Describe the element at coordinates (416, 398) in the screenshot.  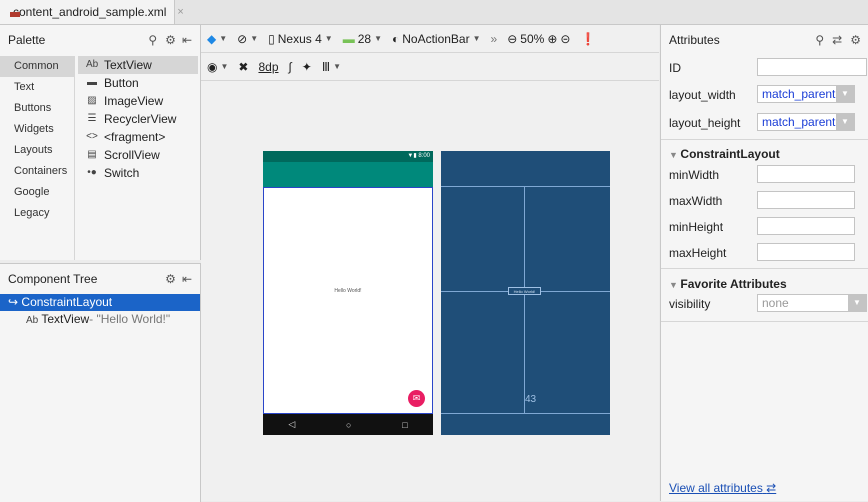
I see `mail-fab-icon: ✉` at that location.